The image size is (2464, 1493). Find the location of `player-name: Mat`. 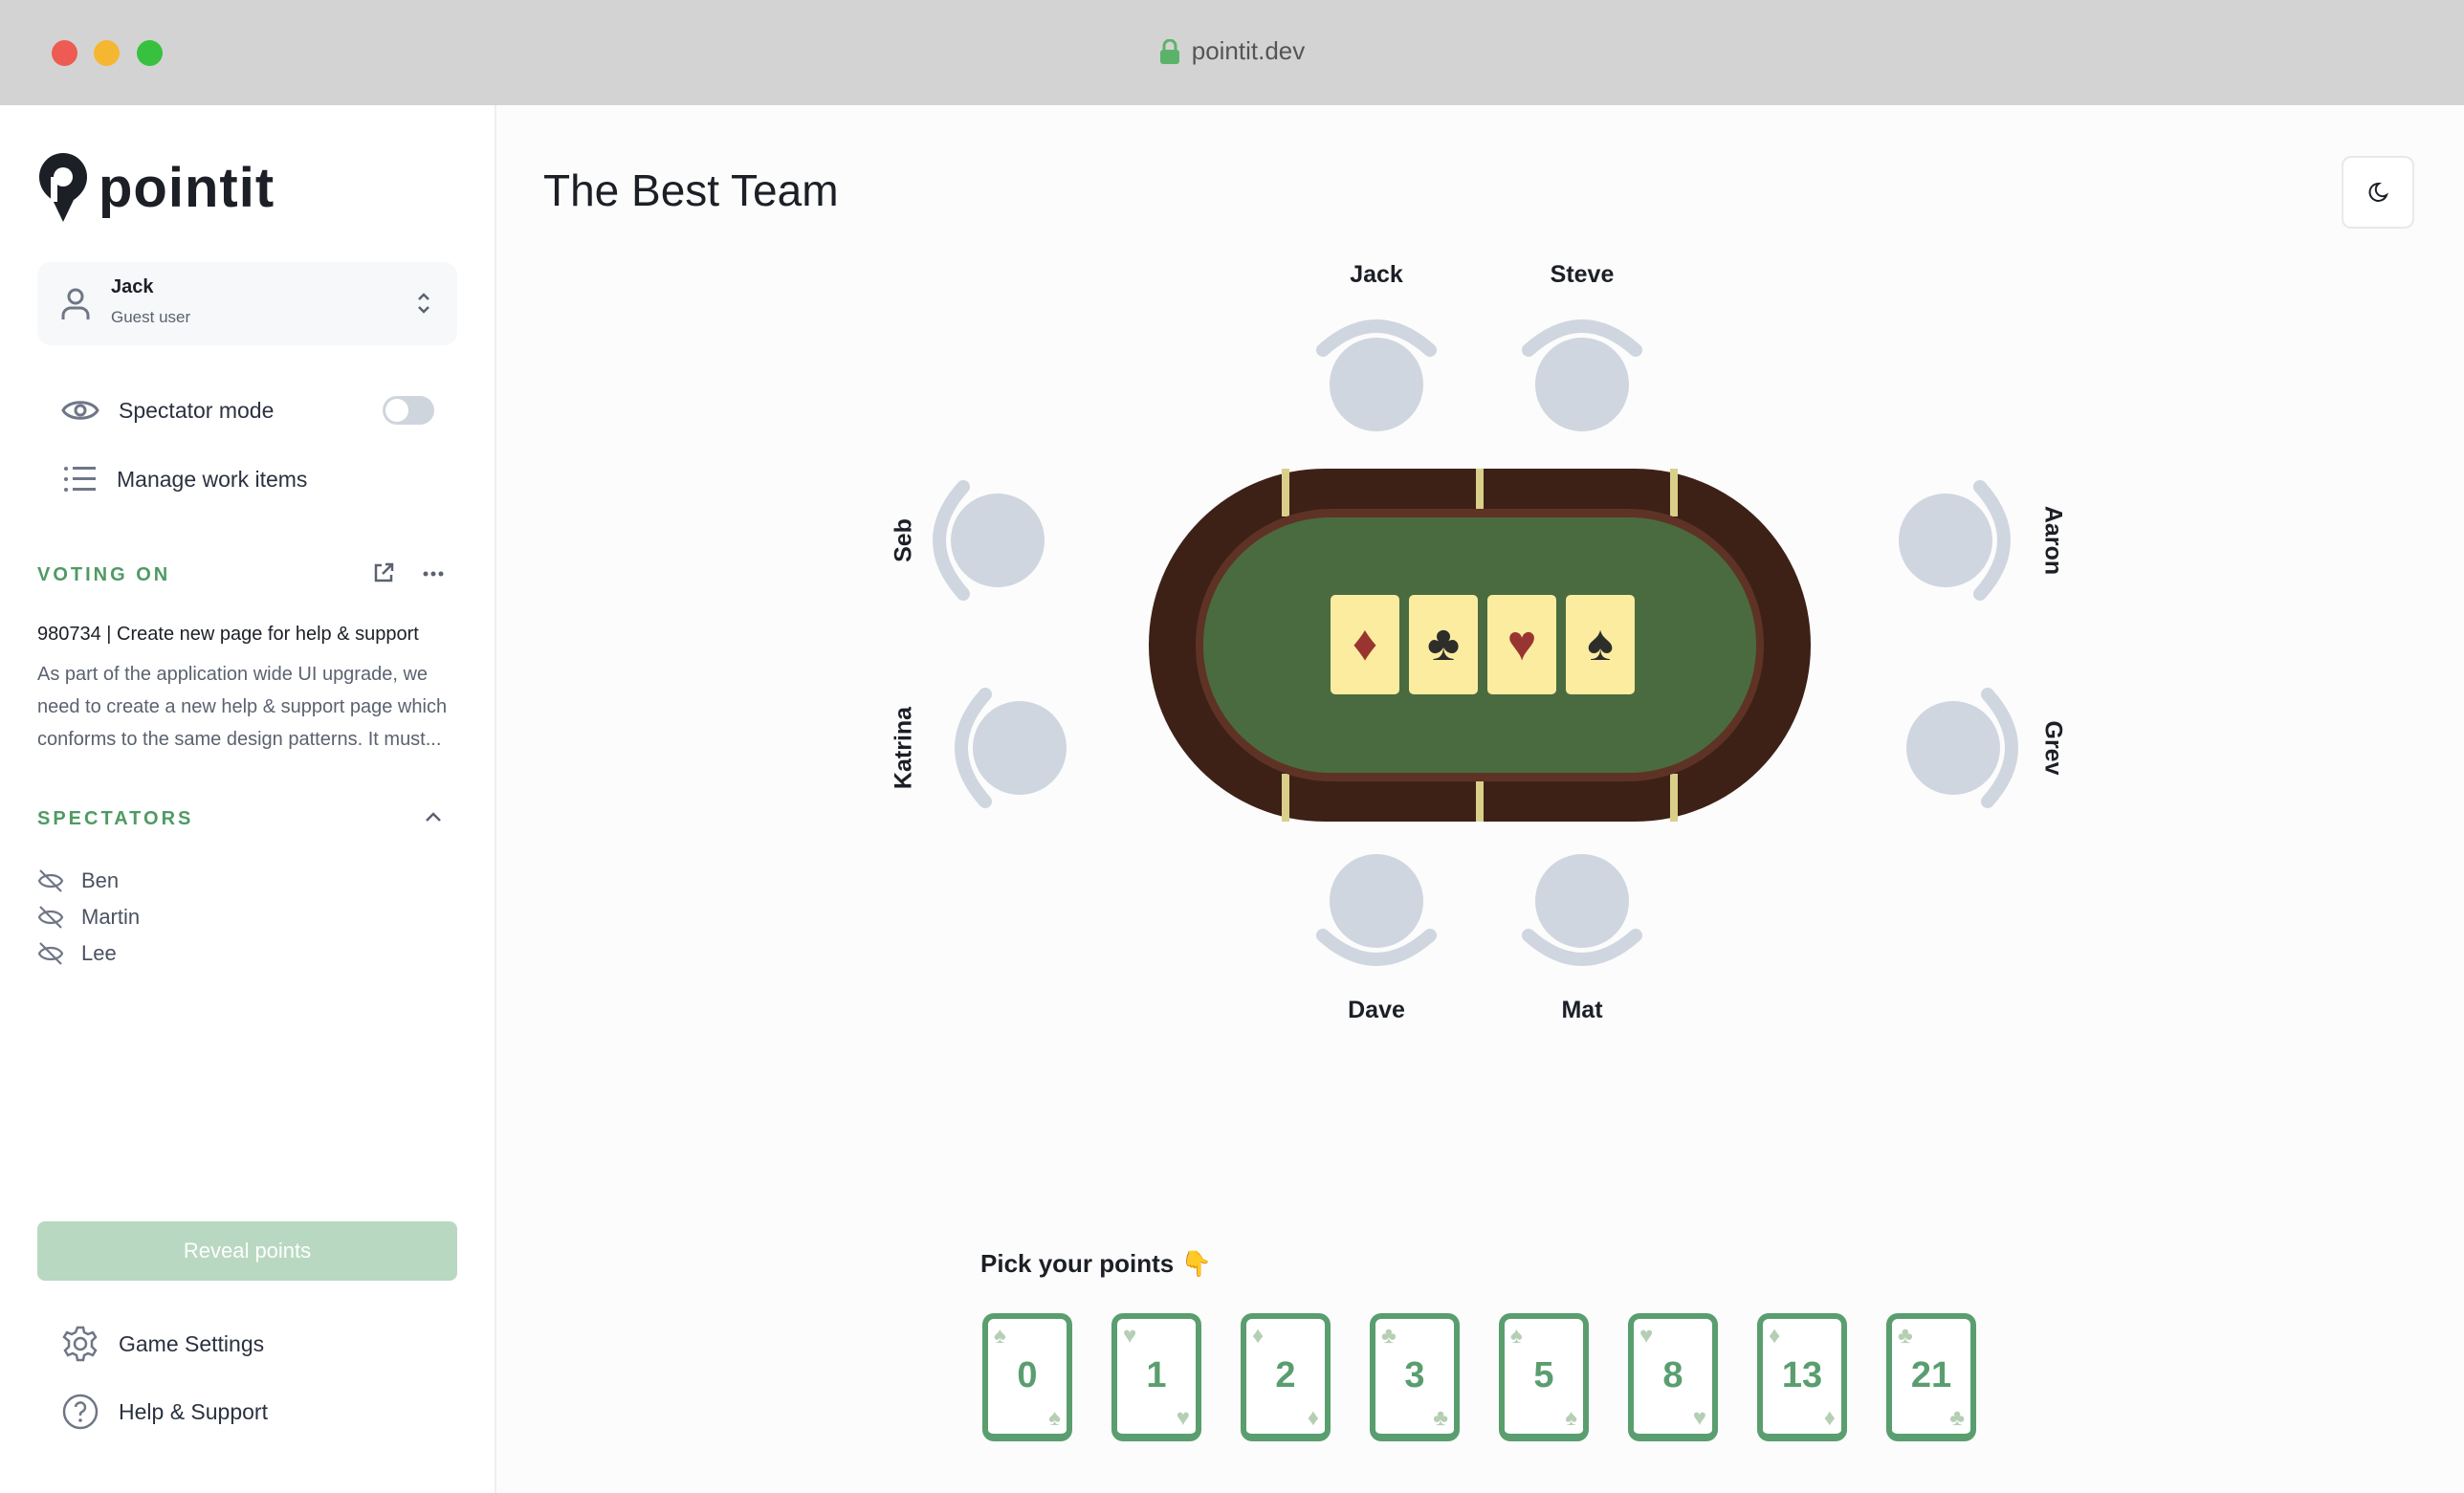

player-name: Mat is located at coordinates (1582, 1010).